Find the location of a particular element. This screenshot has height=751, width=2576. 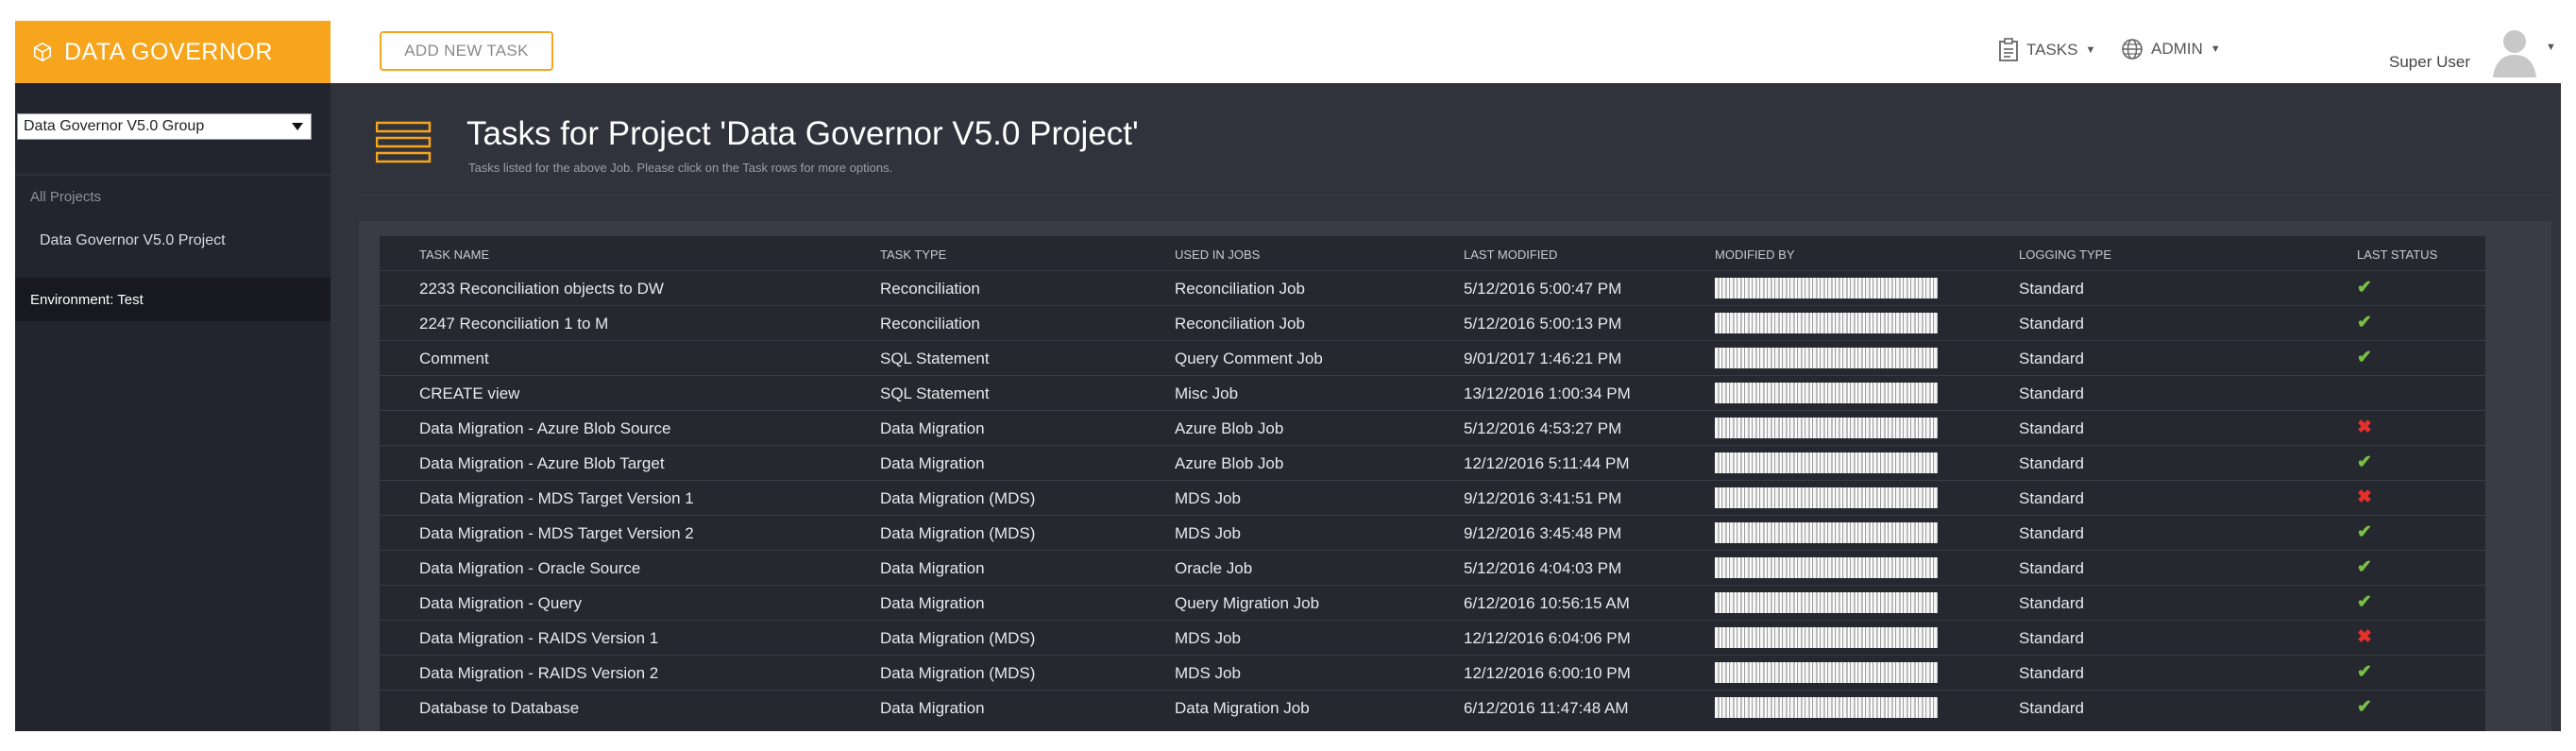

dropdown-arrow-icon is located at coordinates (297, 126).